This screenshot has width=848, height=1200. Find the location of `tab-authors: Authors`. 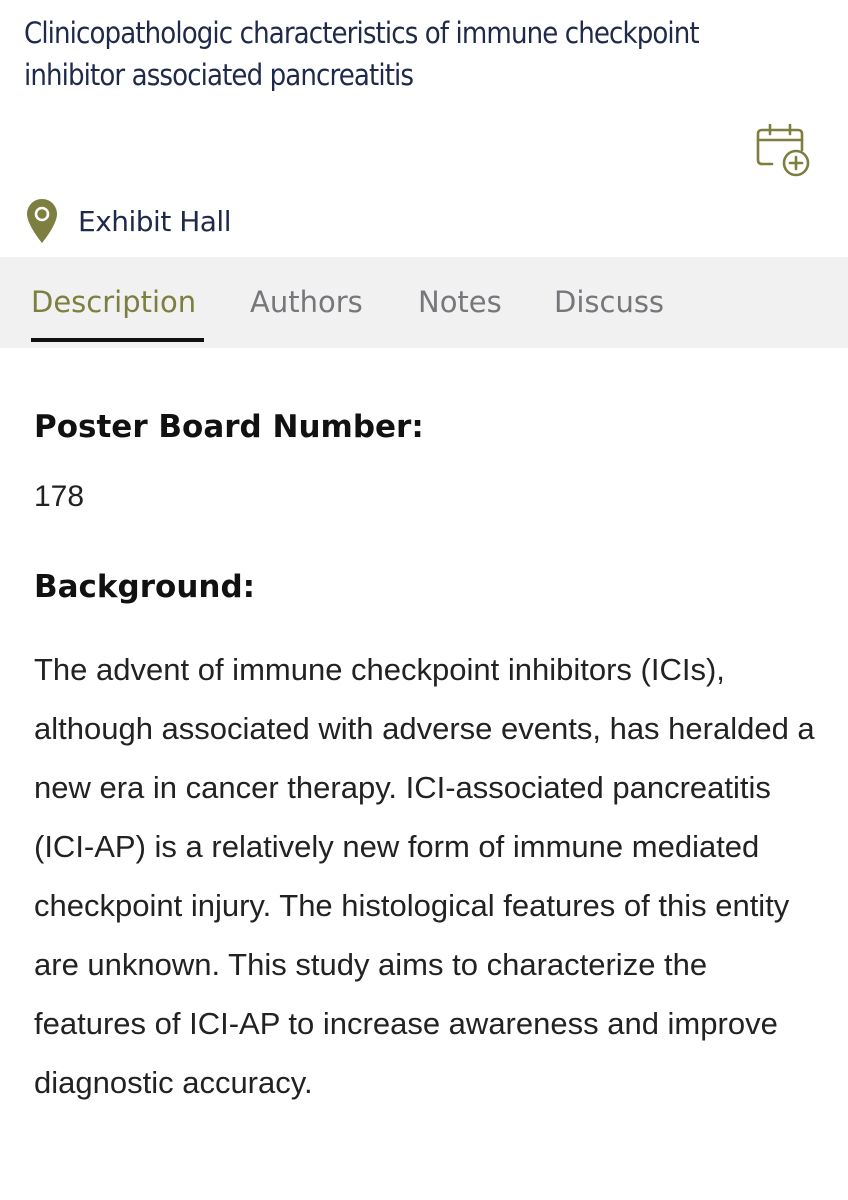

tab-authors: Authors is located at coordinates (306, 302).